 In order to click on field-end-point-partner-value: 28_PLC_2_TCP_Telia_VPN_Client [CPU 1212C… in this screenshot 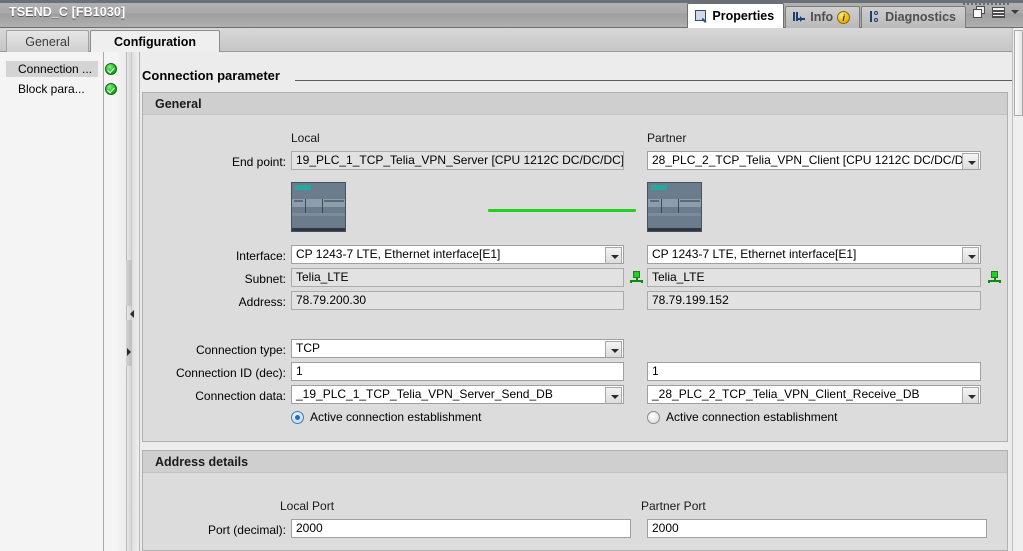, I will do `click(814, 160)`.